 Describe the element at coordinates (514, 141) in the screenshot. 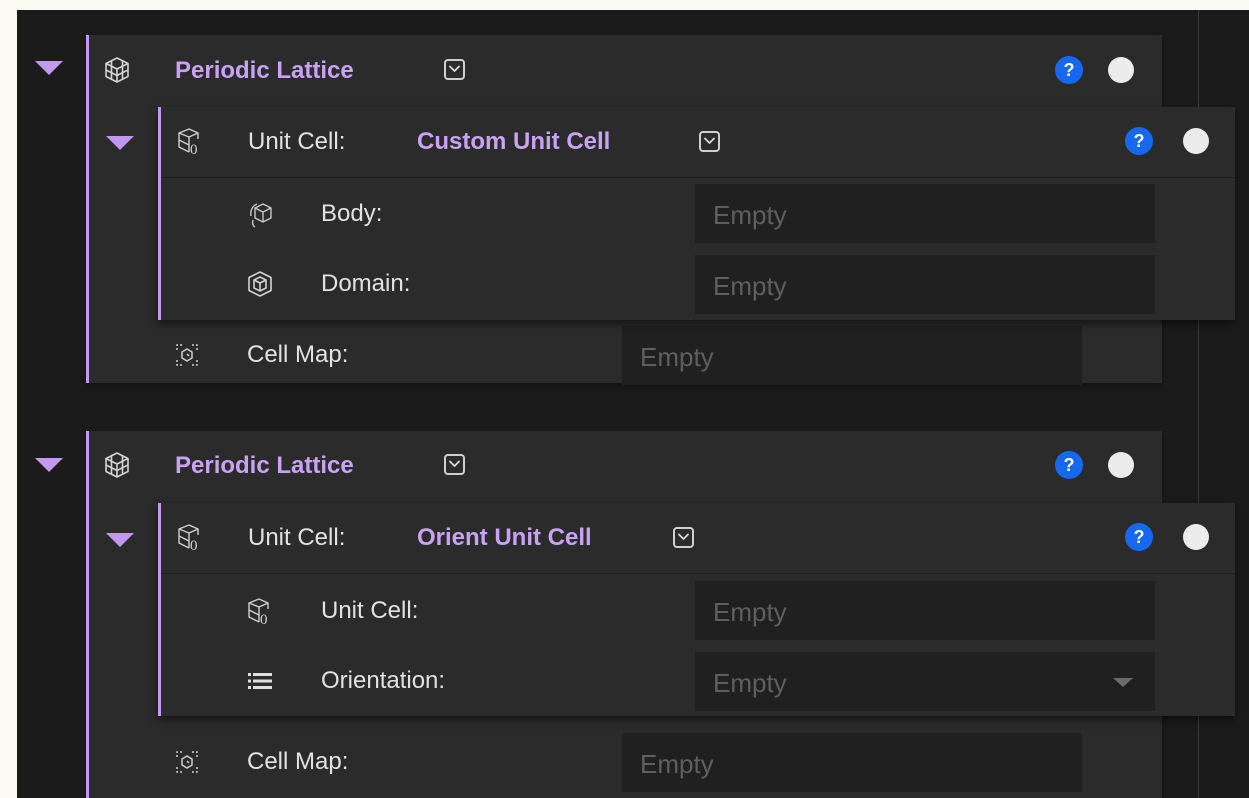

I see `unit-cell-type: Custom Unit Cell` at that location.